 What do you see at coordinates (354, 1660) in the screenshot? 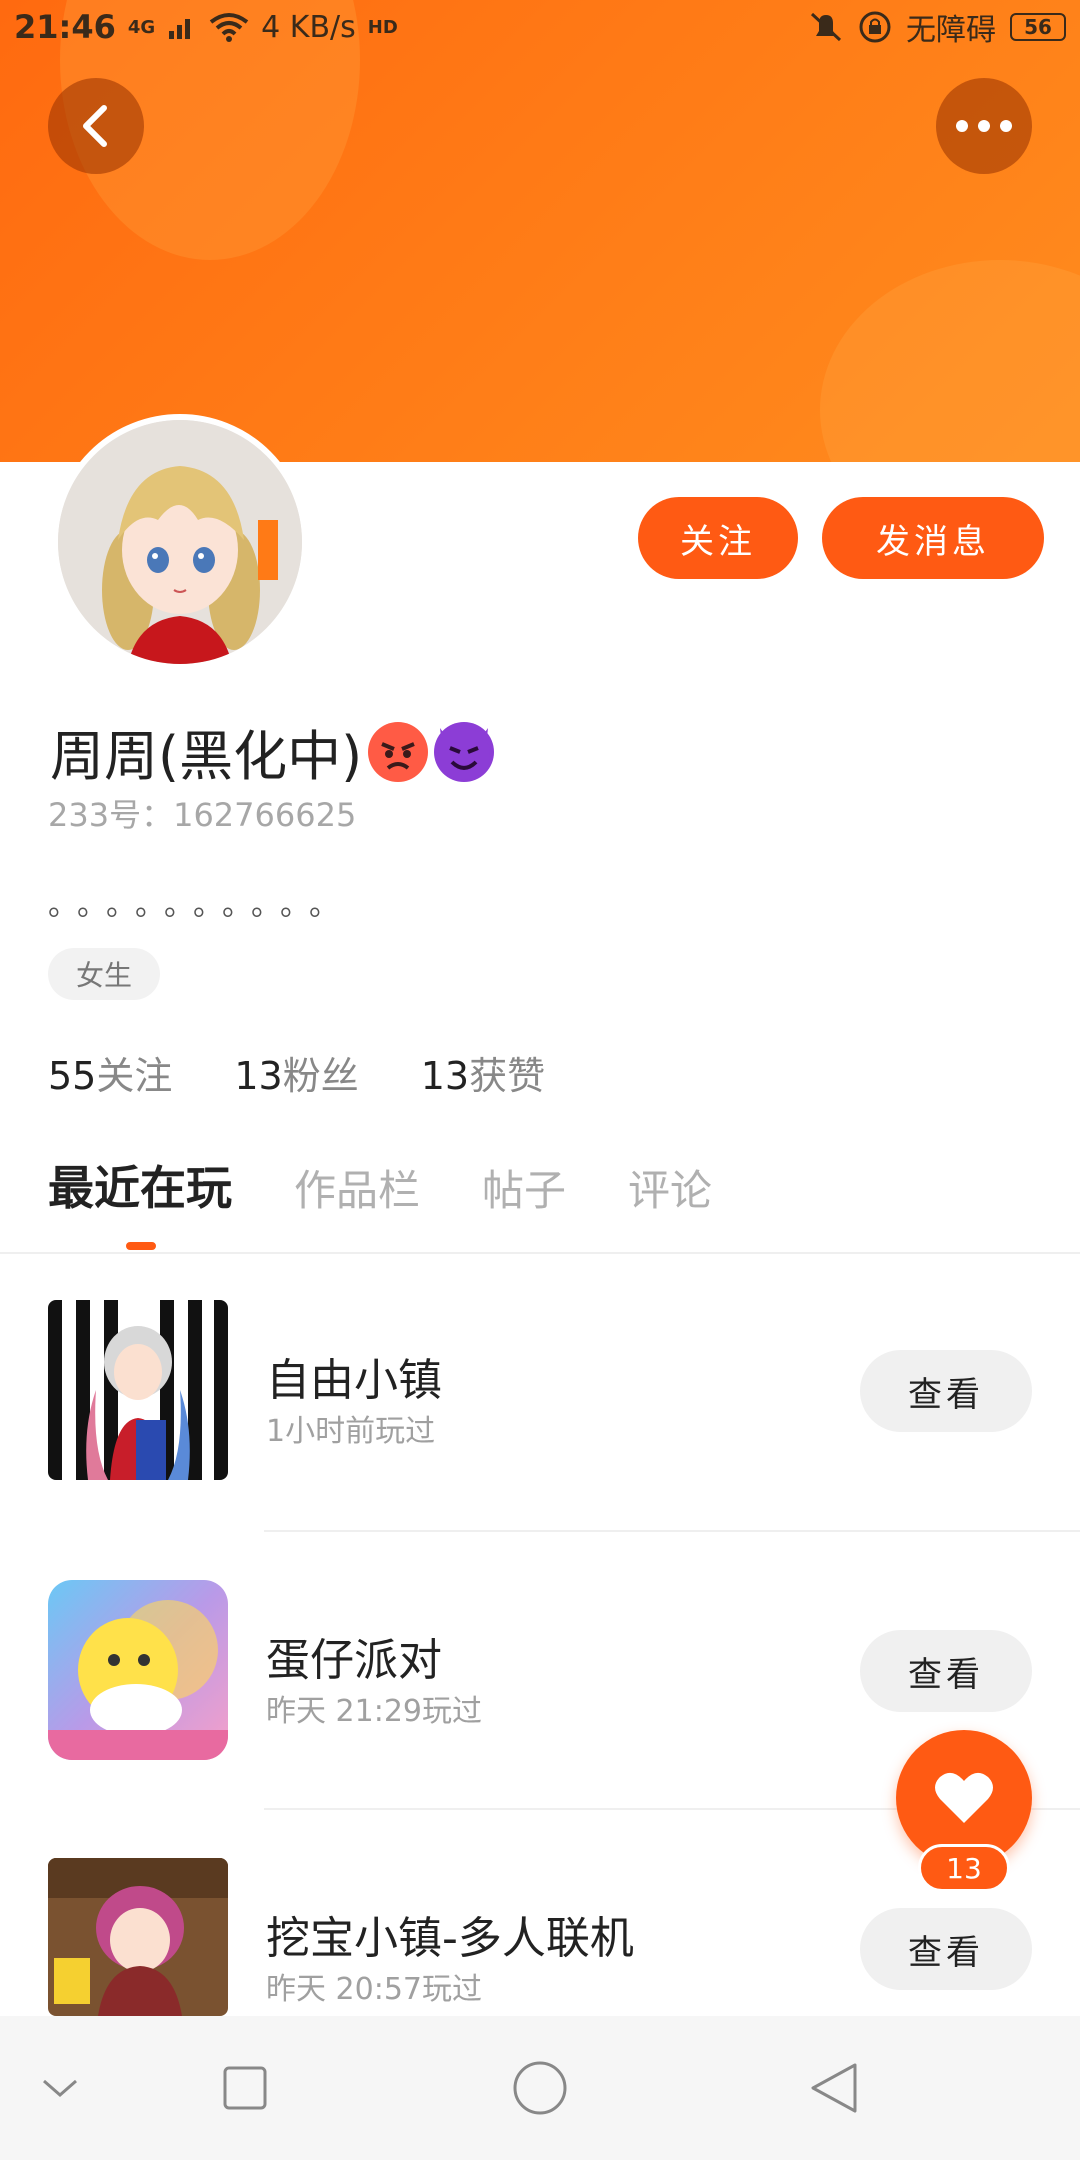
I see `game-title: 蛋仔派对` at bounding box center [354, 1660].